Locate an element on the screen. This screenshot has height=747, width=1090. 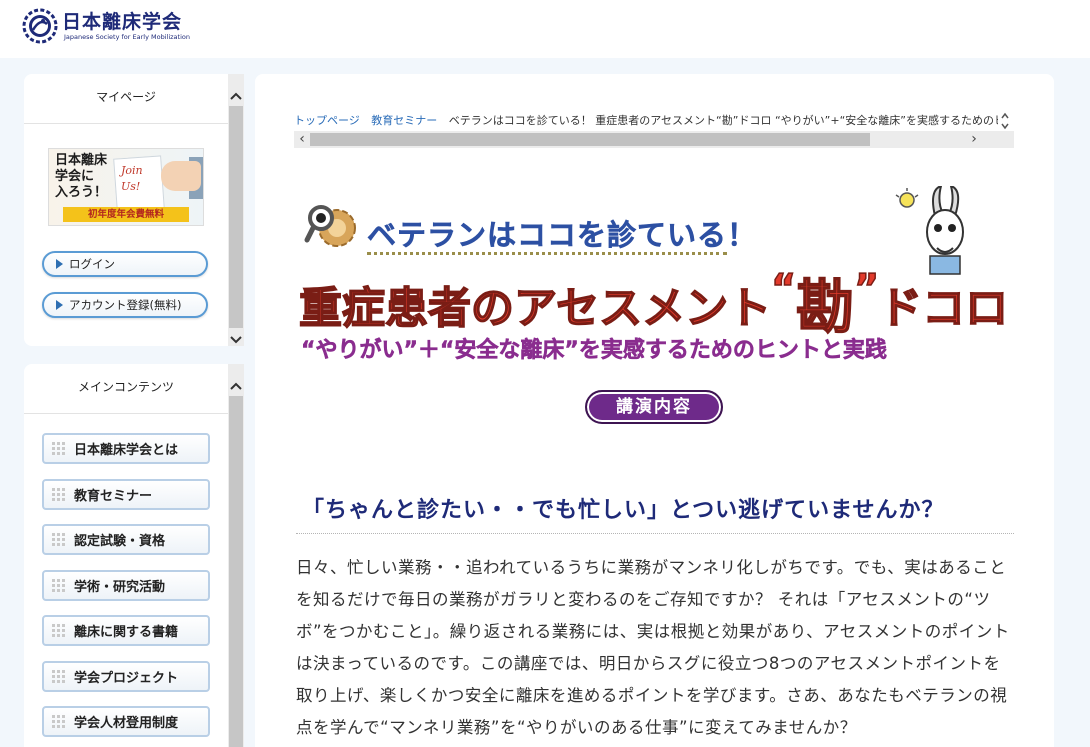
register-button: アカウント登録(無料) is located at coordinates (125, 305).